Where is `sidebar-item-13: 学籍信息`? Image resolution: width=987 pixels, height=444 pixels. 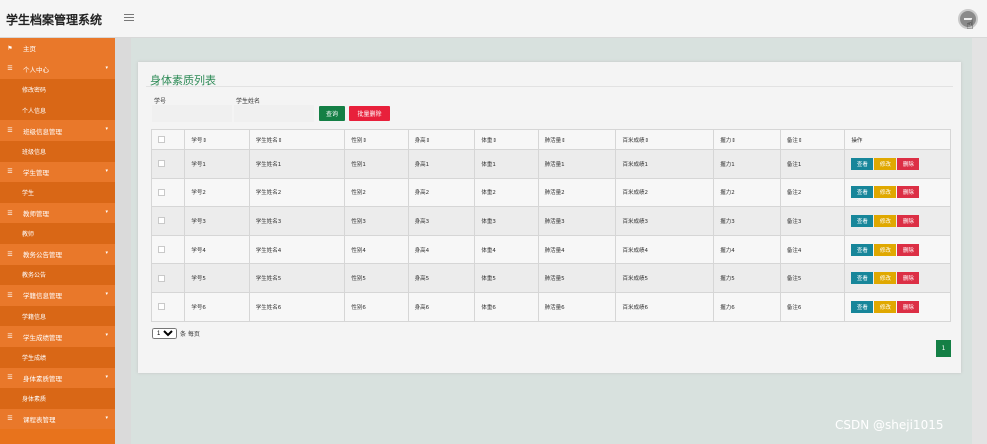 sidebar-item-13: 学籍信息 is located at coordinates (57, 316).